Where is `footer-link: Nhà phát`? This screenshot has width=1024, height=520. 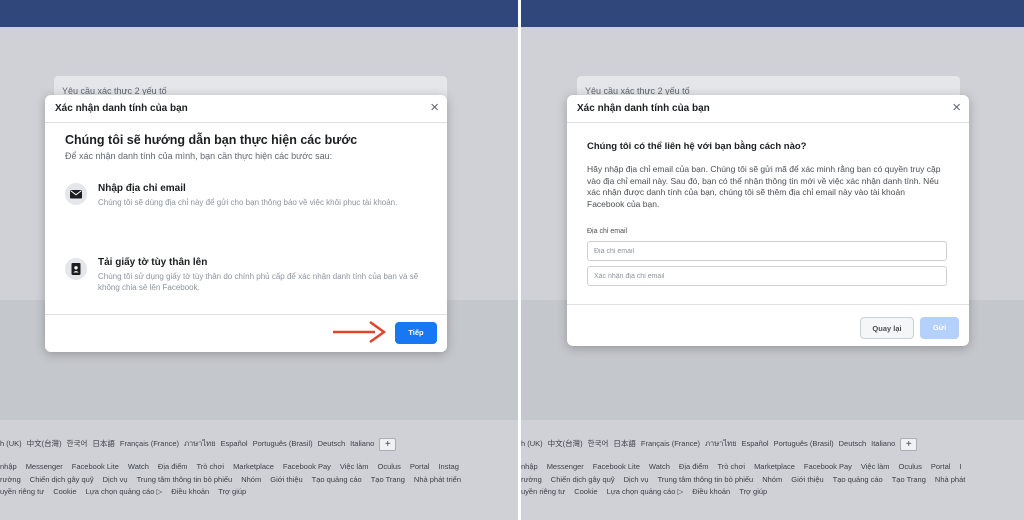
footer-link: Nhà phát is located at coordinates (950, 480).